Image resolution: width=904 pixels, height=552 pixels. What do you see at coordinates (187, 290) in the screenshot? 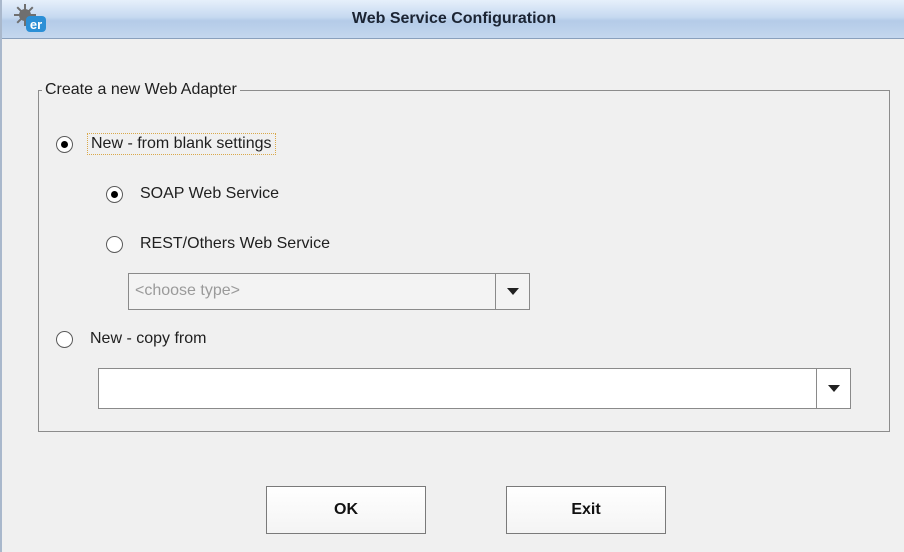
I see `type-select-placeholder: <choose type>` at bounding box center [187, 290].